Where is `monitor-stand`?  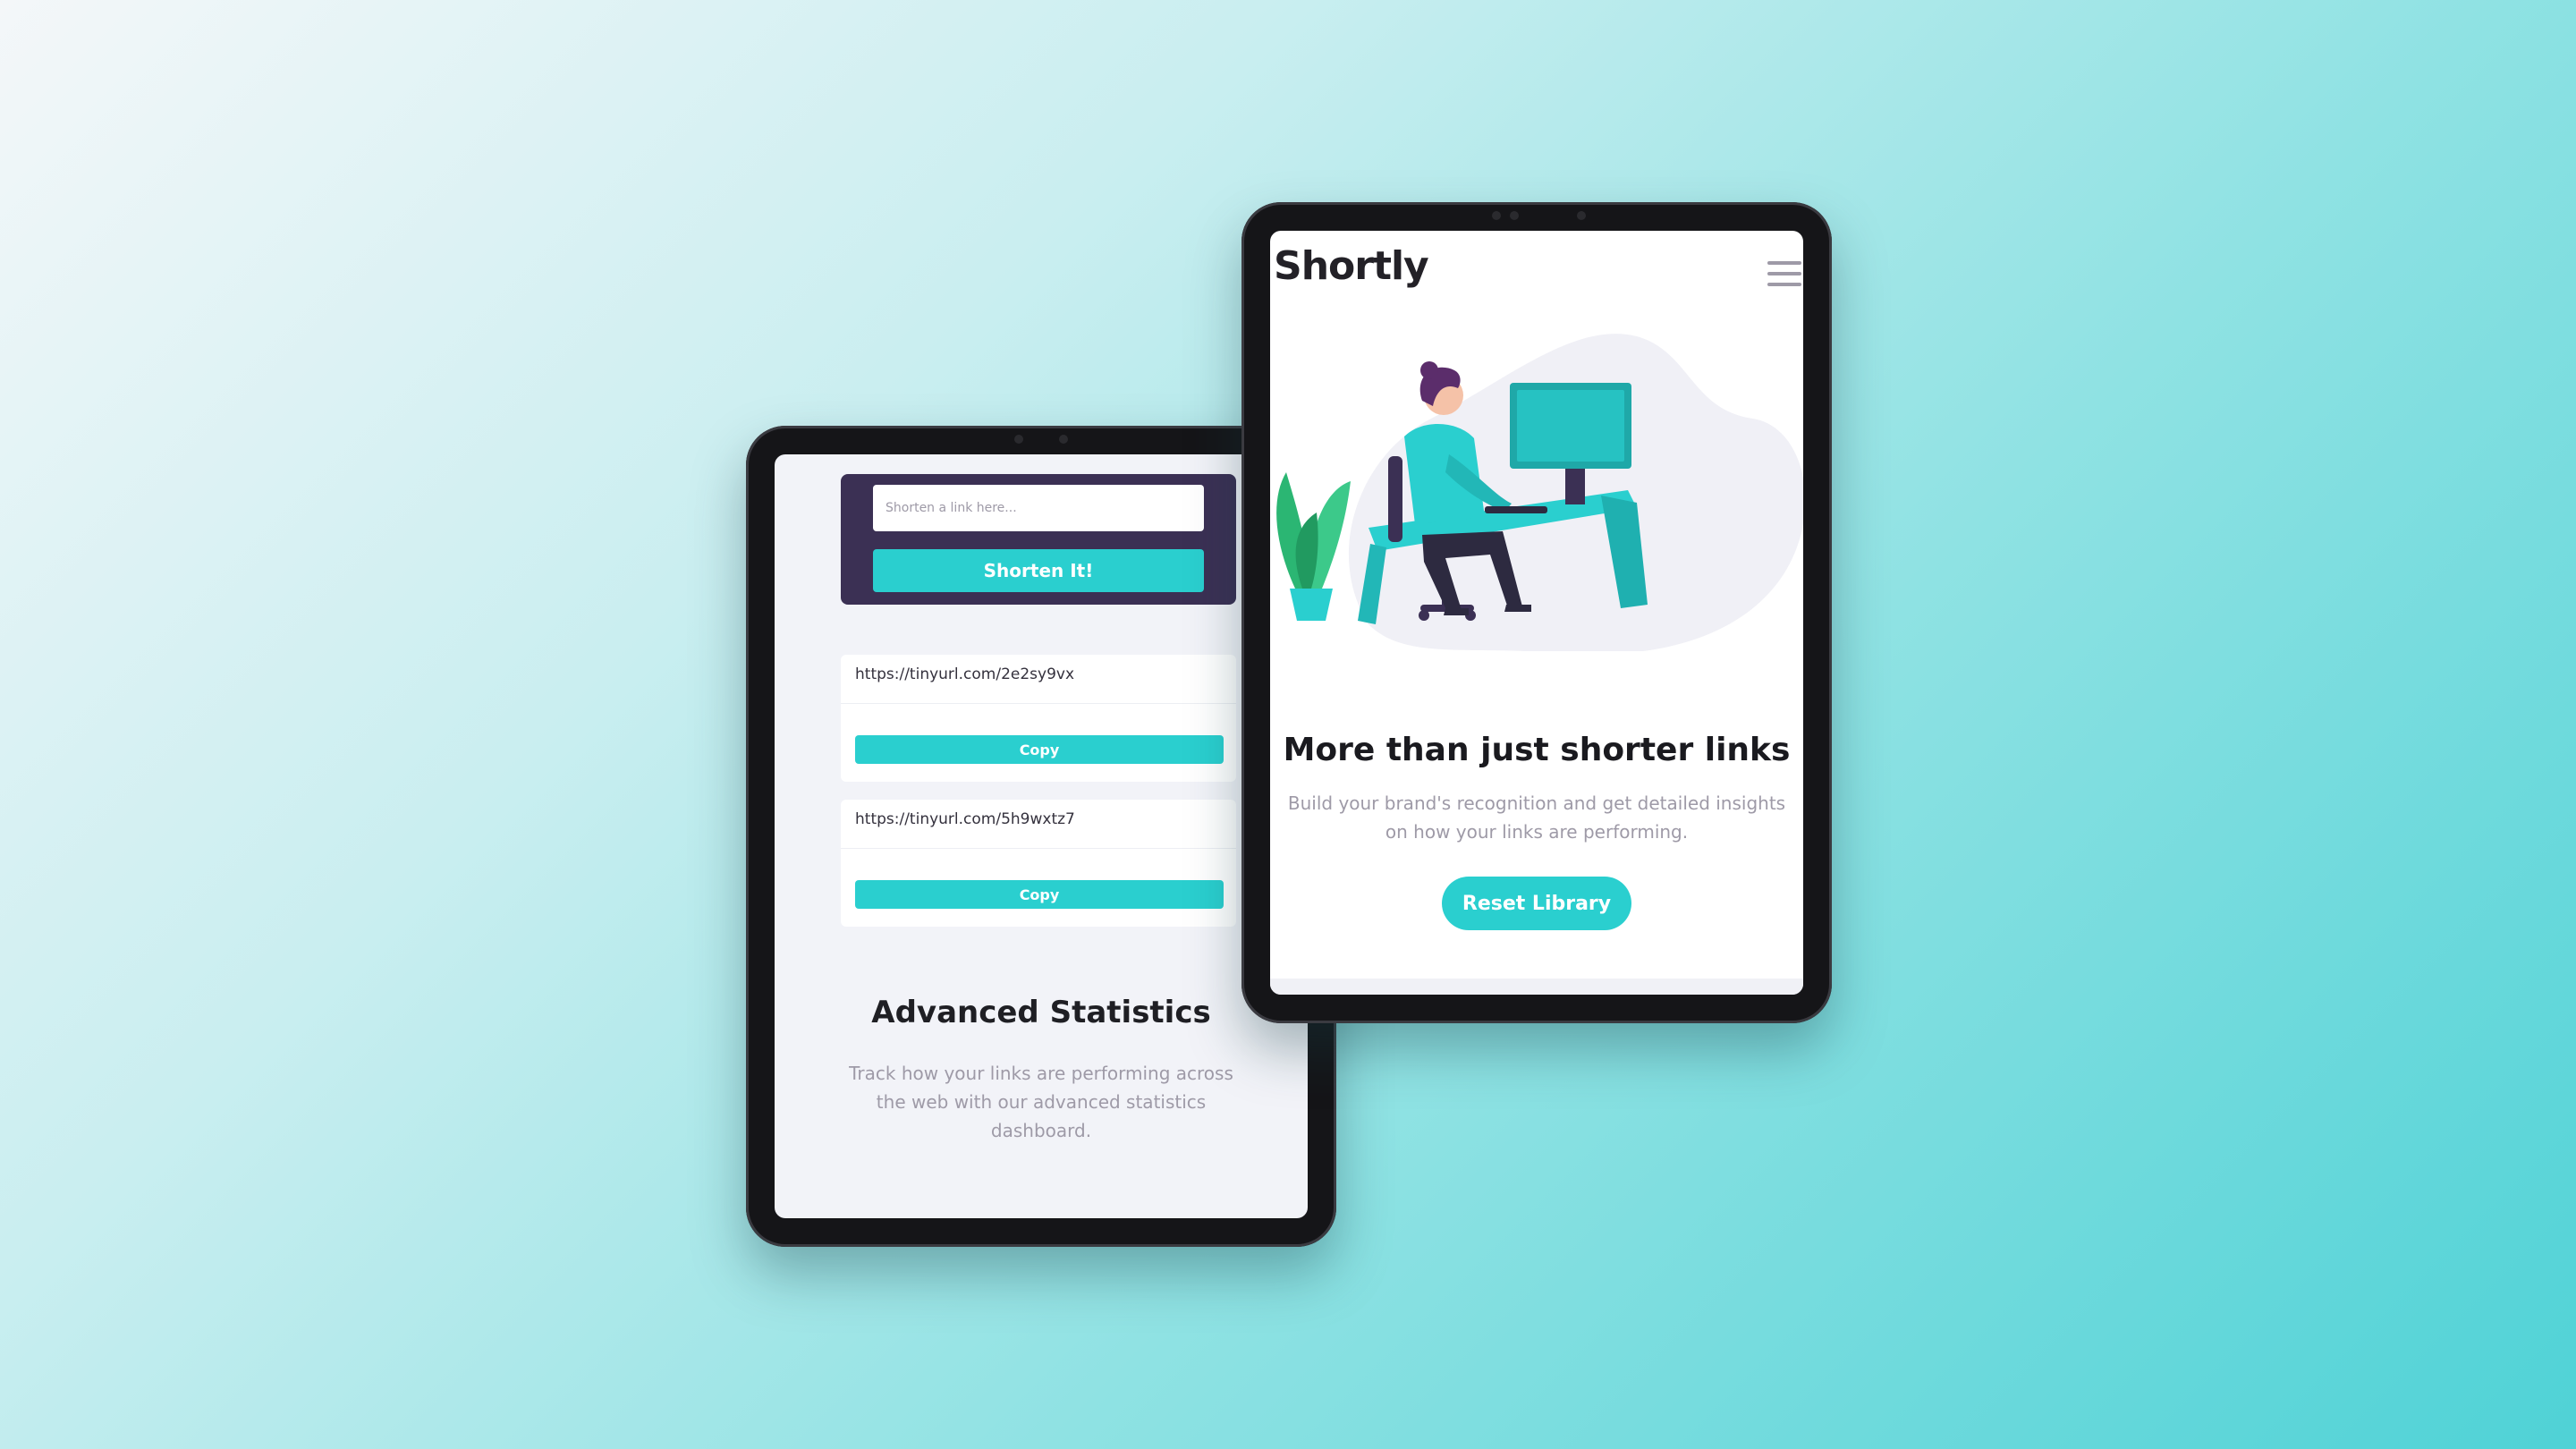 monitor-stand is located at coordinates (1575, 486).